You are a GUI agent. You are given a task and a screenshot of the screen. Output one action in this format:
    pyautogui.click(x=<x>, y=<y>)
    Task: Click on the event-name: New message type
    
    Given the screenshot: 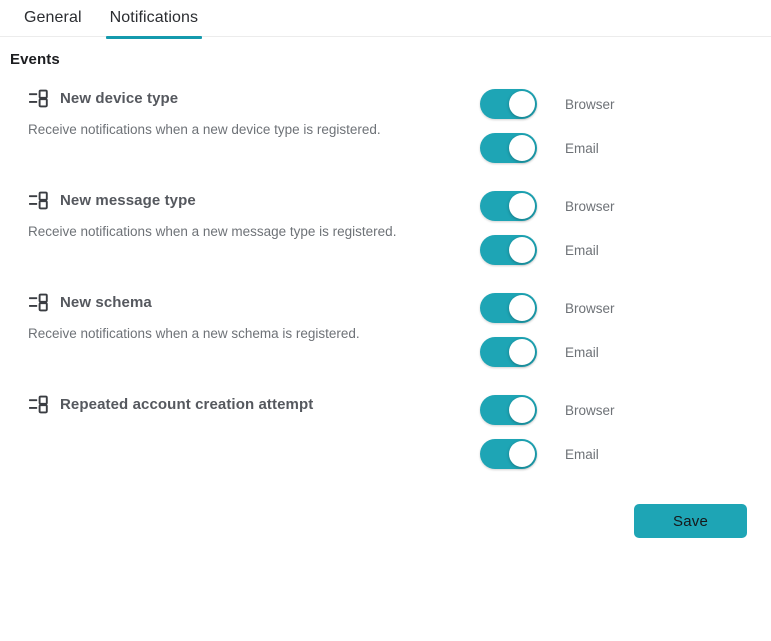 What is the action you would take?
    pyautogui.click(x=128, y=200)
    